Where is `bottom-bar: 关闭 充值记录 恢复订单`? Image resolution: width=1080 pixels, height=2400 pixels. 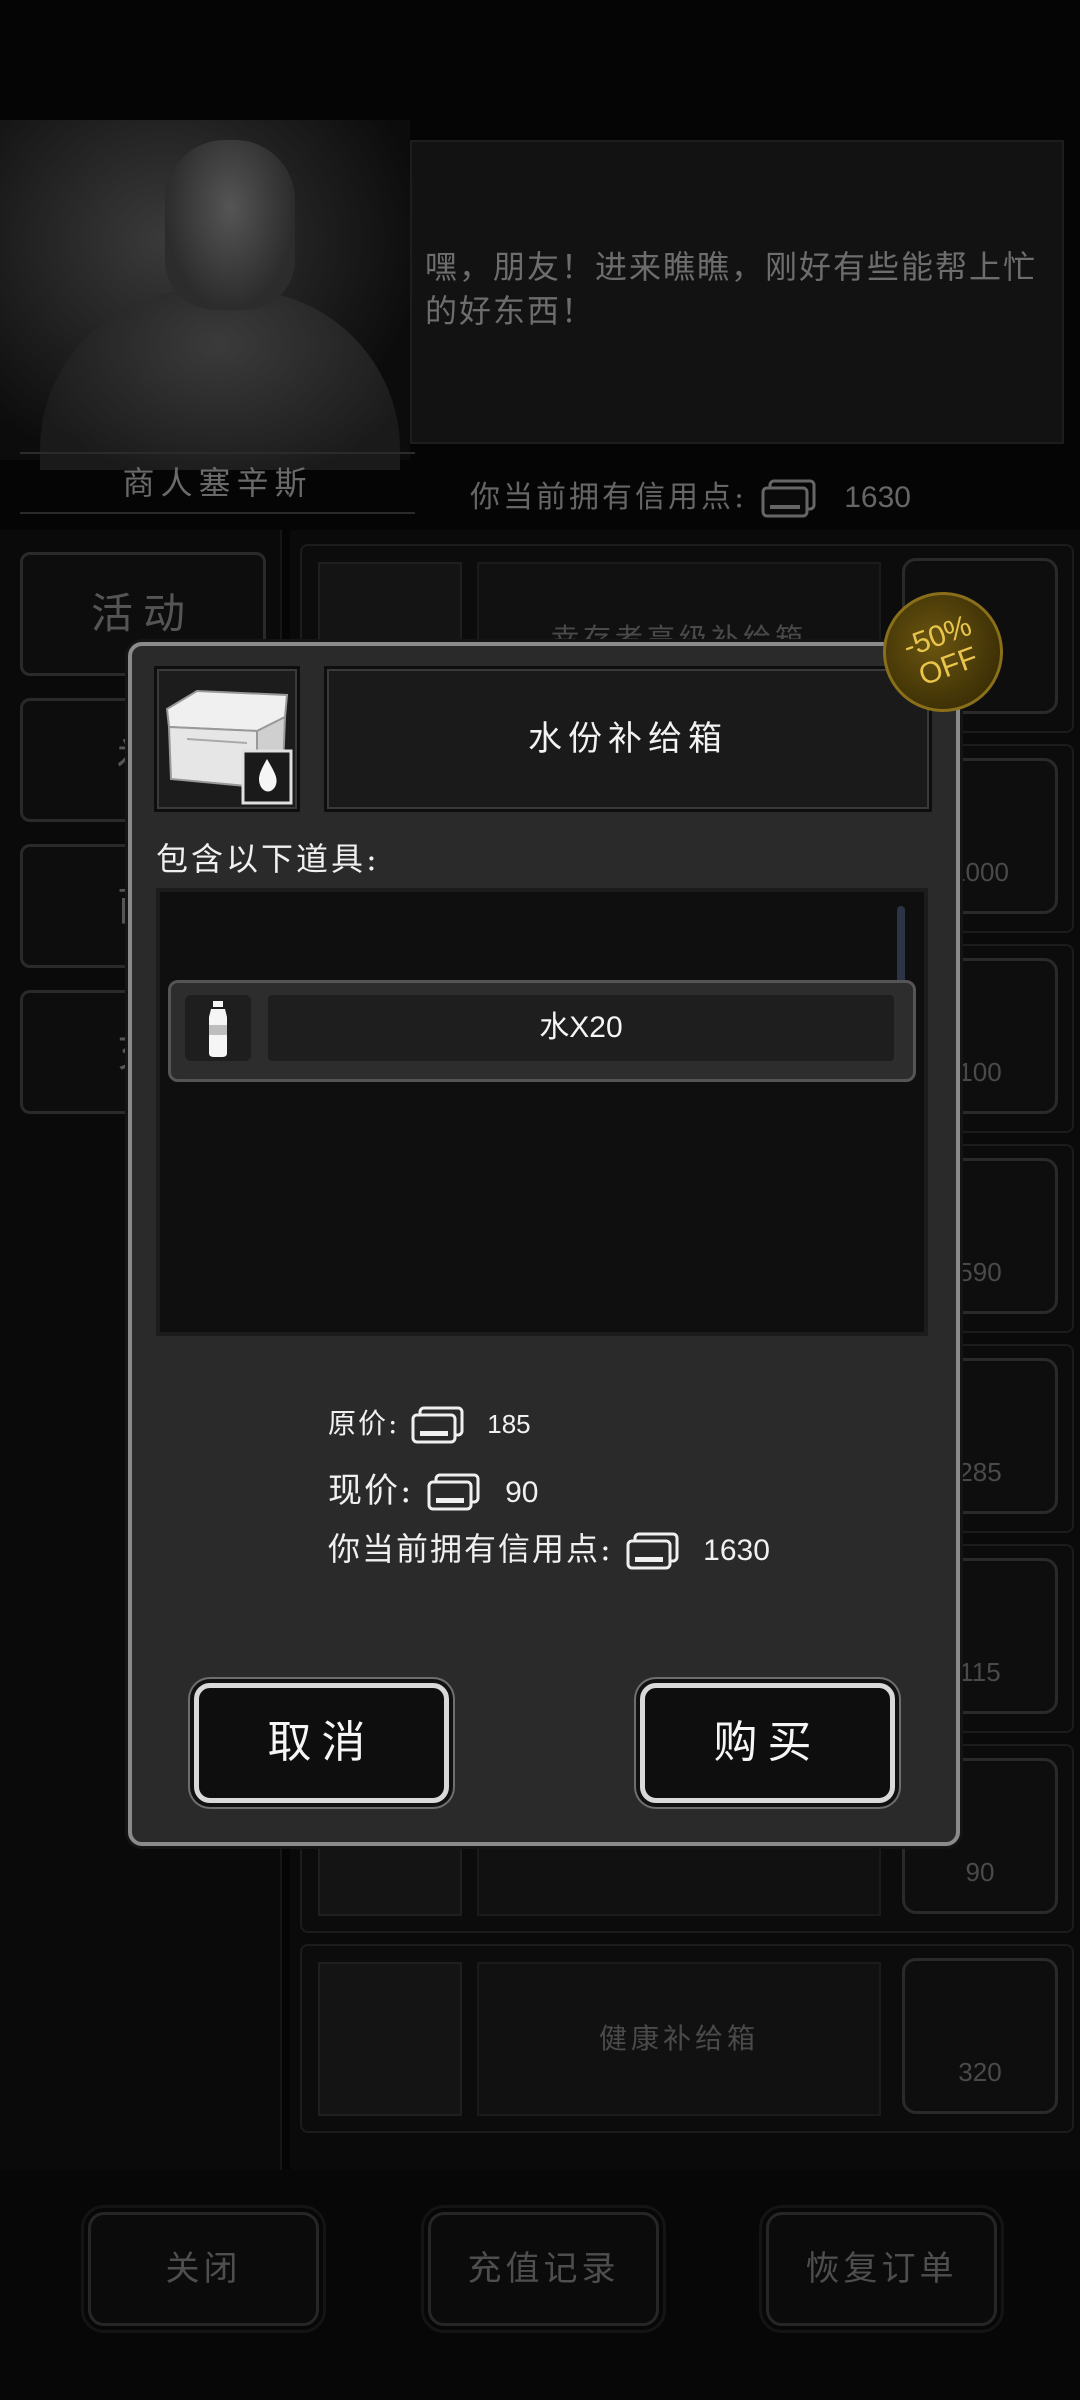 bottom-bar: 关闭 充值记录 恢复订单 is located at coordinates (540, 2285).